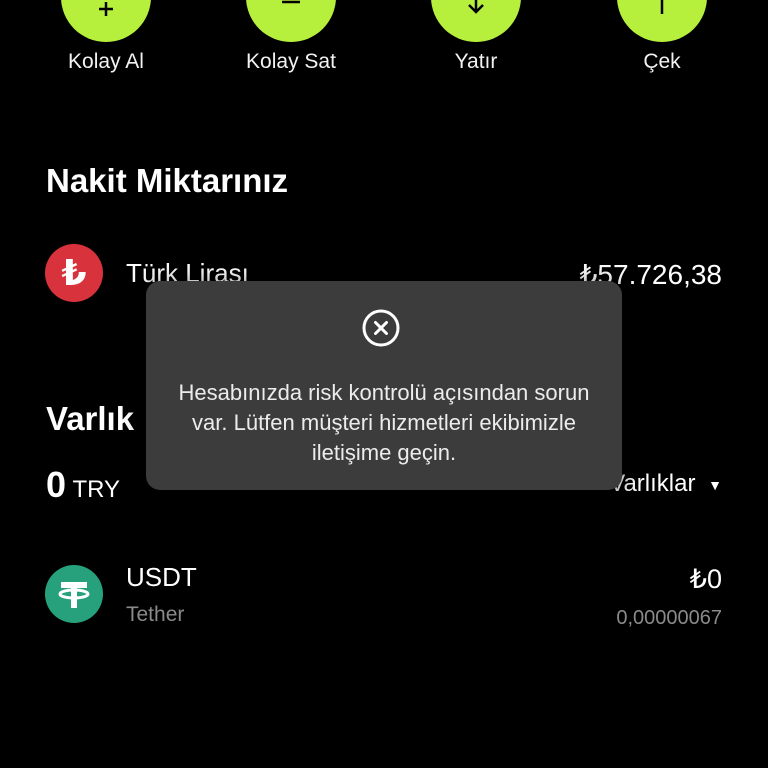  I want to click on cash-section-title: Nakit Miktarınız, so click(167, 180).